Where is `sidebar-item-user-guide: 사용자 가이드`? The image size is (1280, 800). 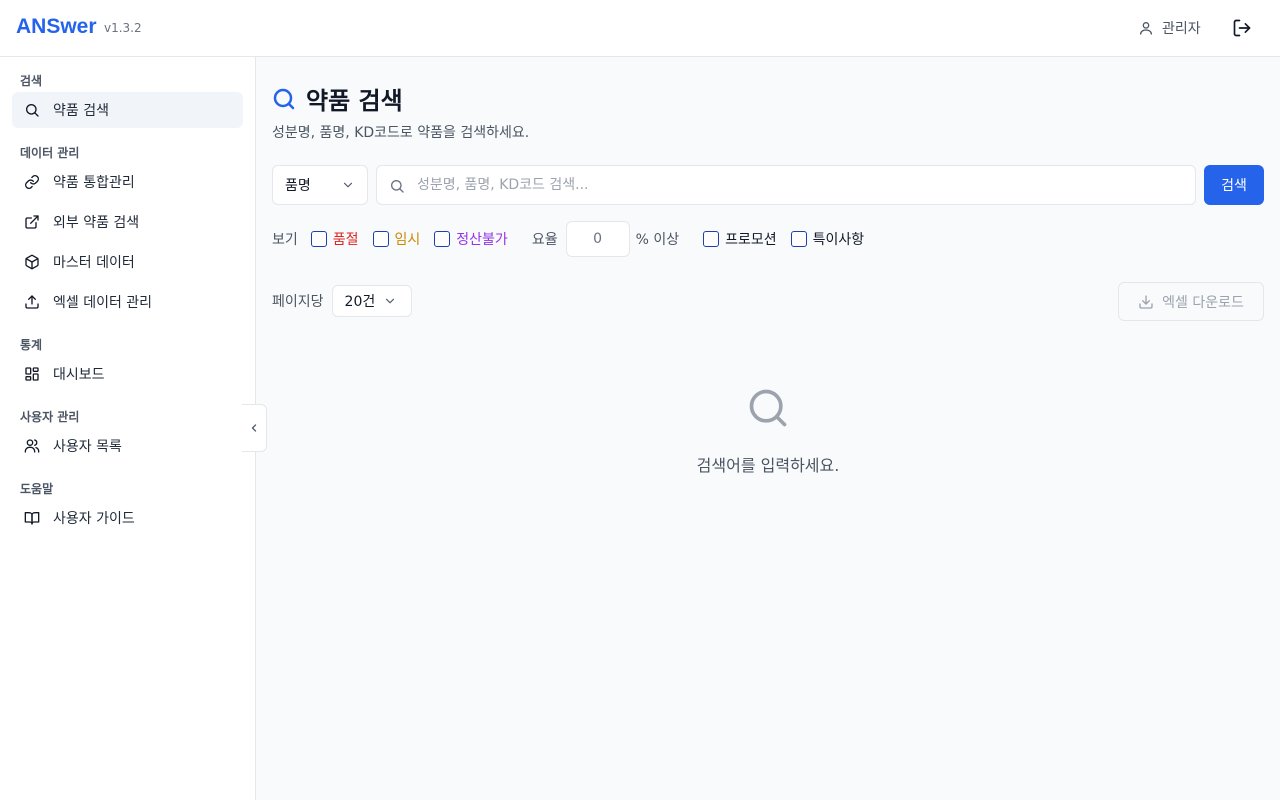
sidebar-item-user-guide: 사용자 가이드 is located at coordinates (127, 518).